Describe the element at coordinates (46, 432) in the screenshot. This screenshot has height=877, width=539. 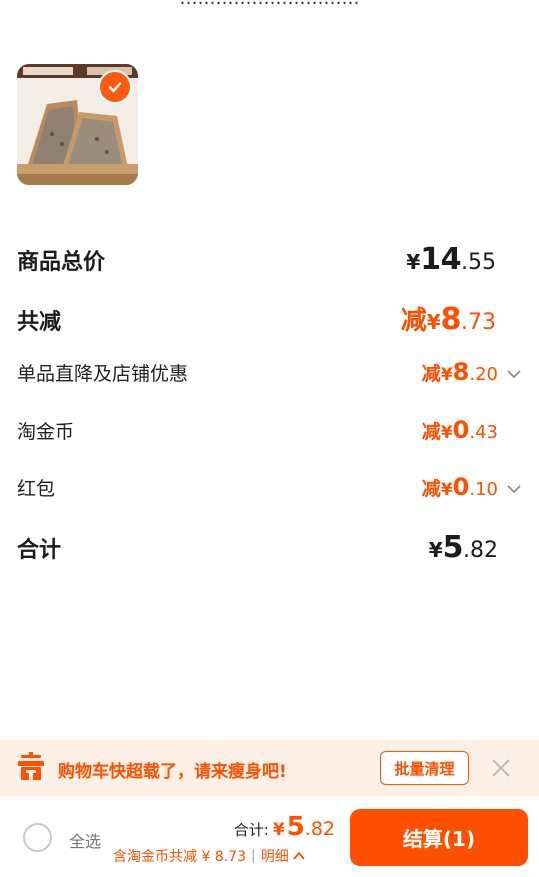
I see `taojinbi-label: 淘金币` at that location.